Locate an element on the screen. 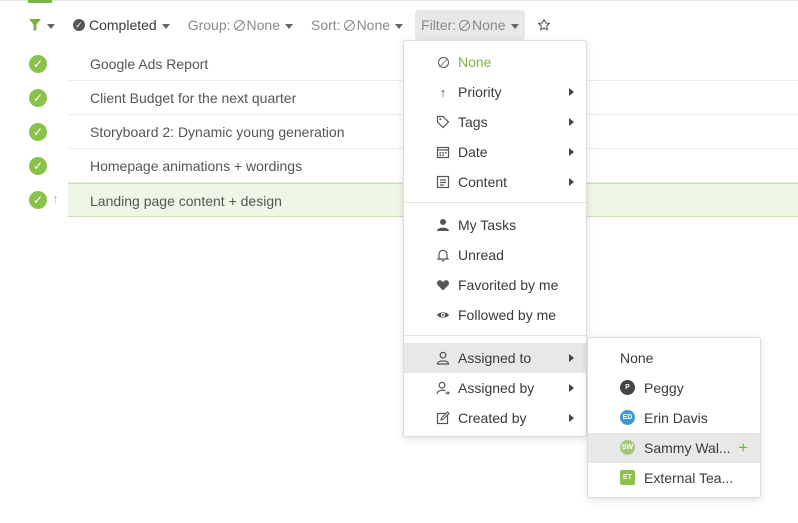  person-arrow-icon is located at coordinates (443, 388).